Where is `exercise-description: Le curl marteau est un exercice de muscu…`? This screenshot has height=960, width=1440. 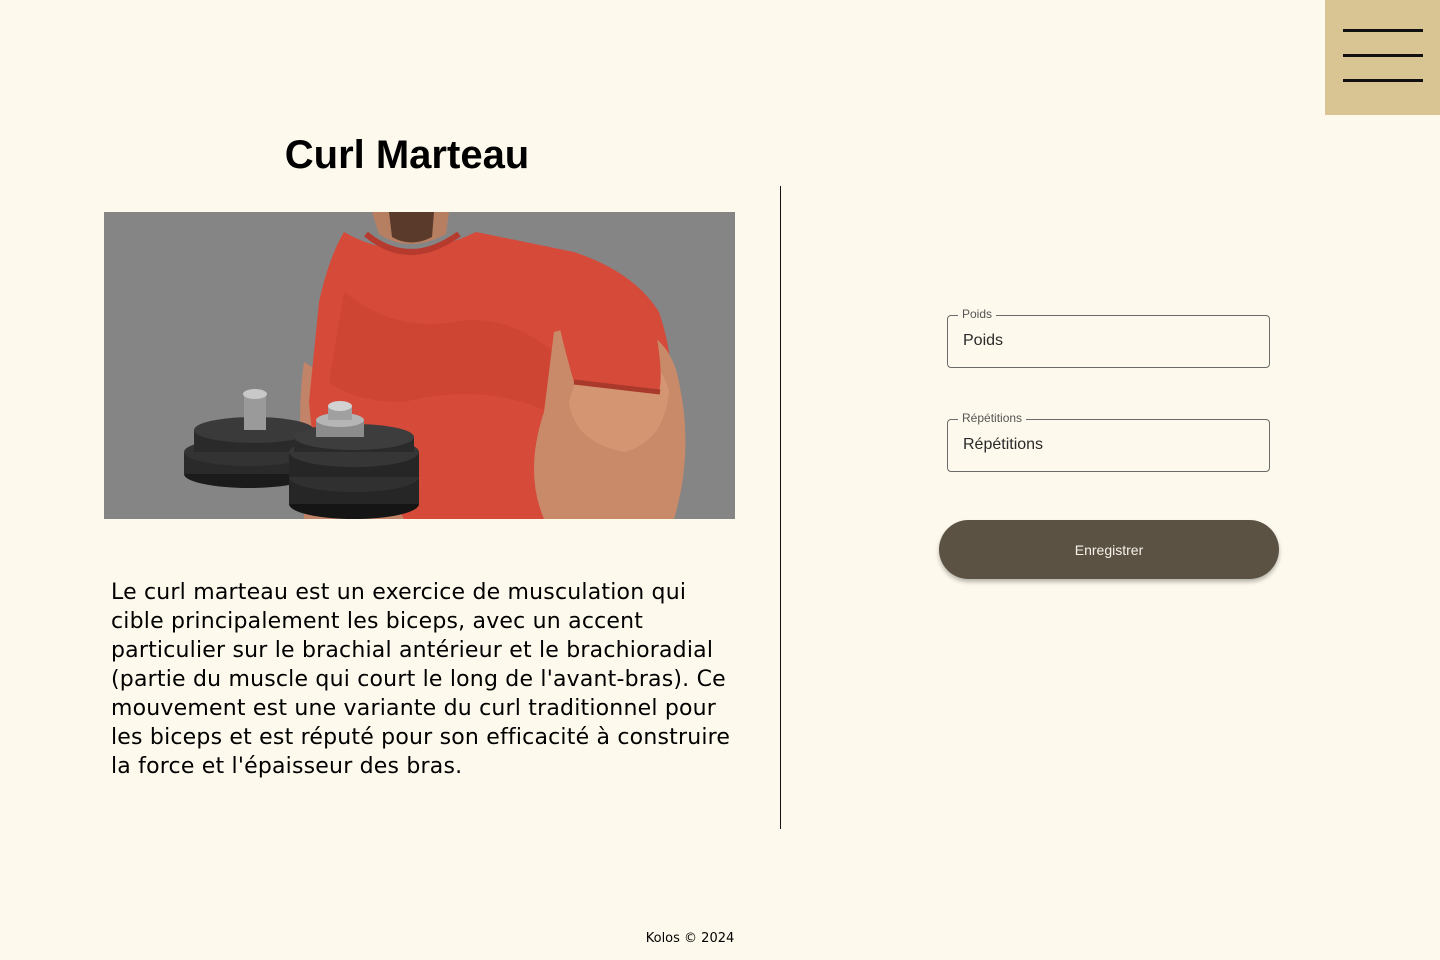 exercise-description: Le curl marteau est un exercice de muscu… is located at coordinates (421, 679).